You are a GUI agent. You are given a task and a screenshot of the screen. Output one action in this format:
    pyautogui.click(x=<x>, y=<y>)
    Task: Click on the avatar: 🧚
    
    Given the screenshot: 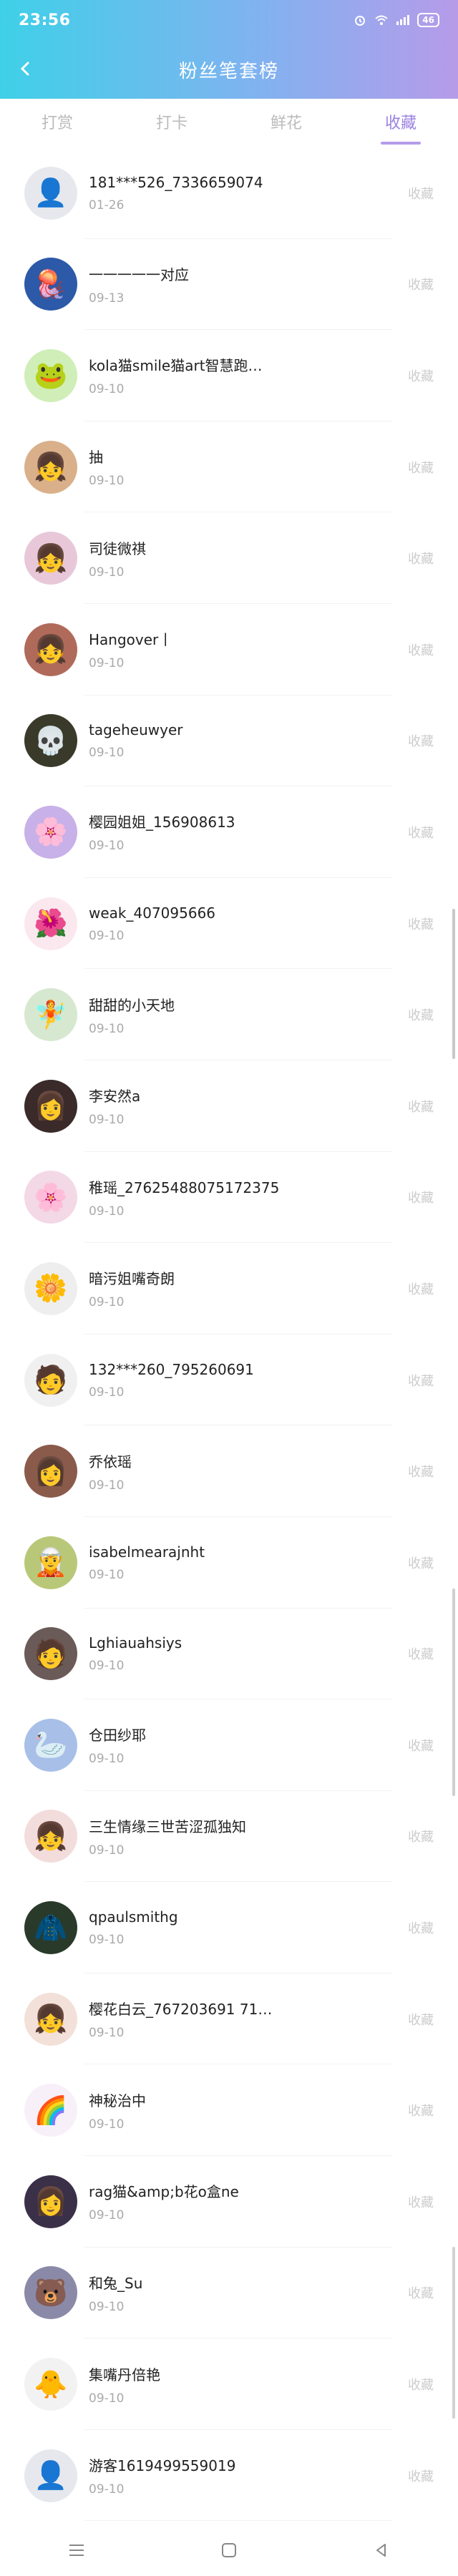 What is the action you would take?
    pyautogui.click(x=50, y=1015)
    